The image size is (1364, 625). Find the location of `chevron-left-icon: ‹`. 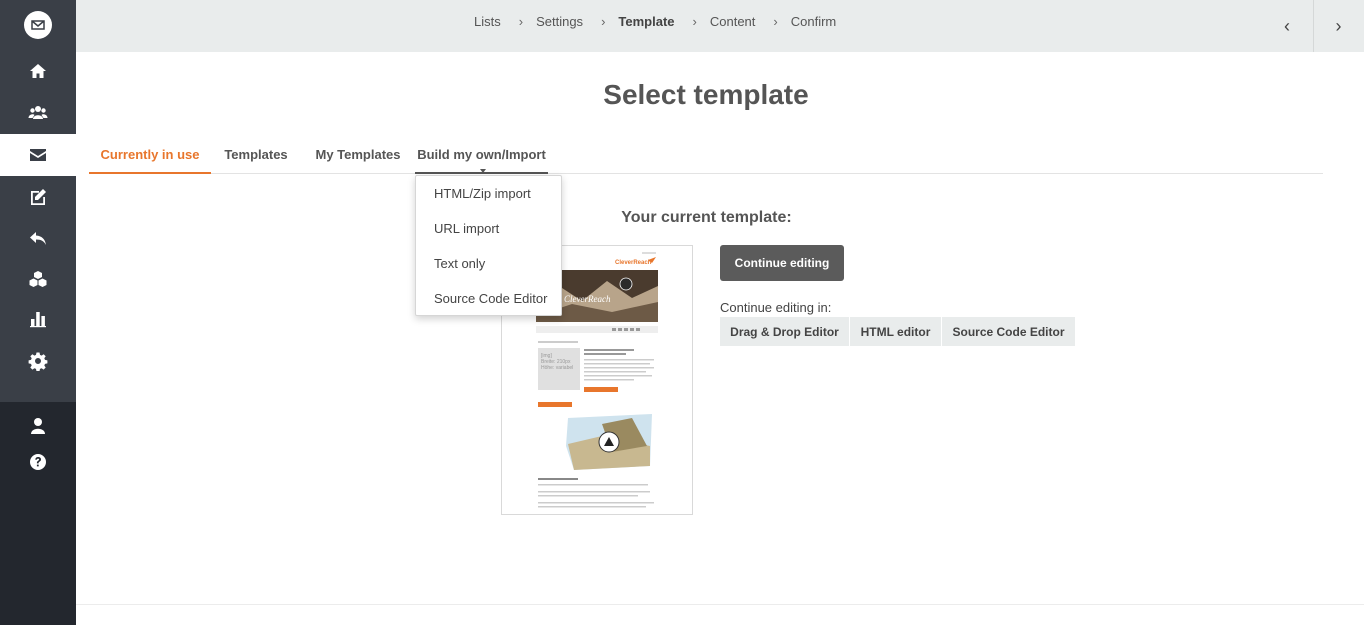

chevron-left-icon: ‹ is located at coordinates (1287, 25).